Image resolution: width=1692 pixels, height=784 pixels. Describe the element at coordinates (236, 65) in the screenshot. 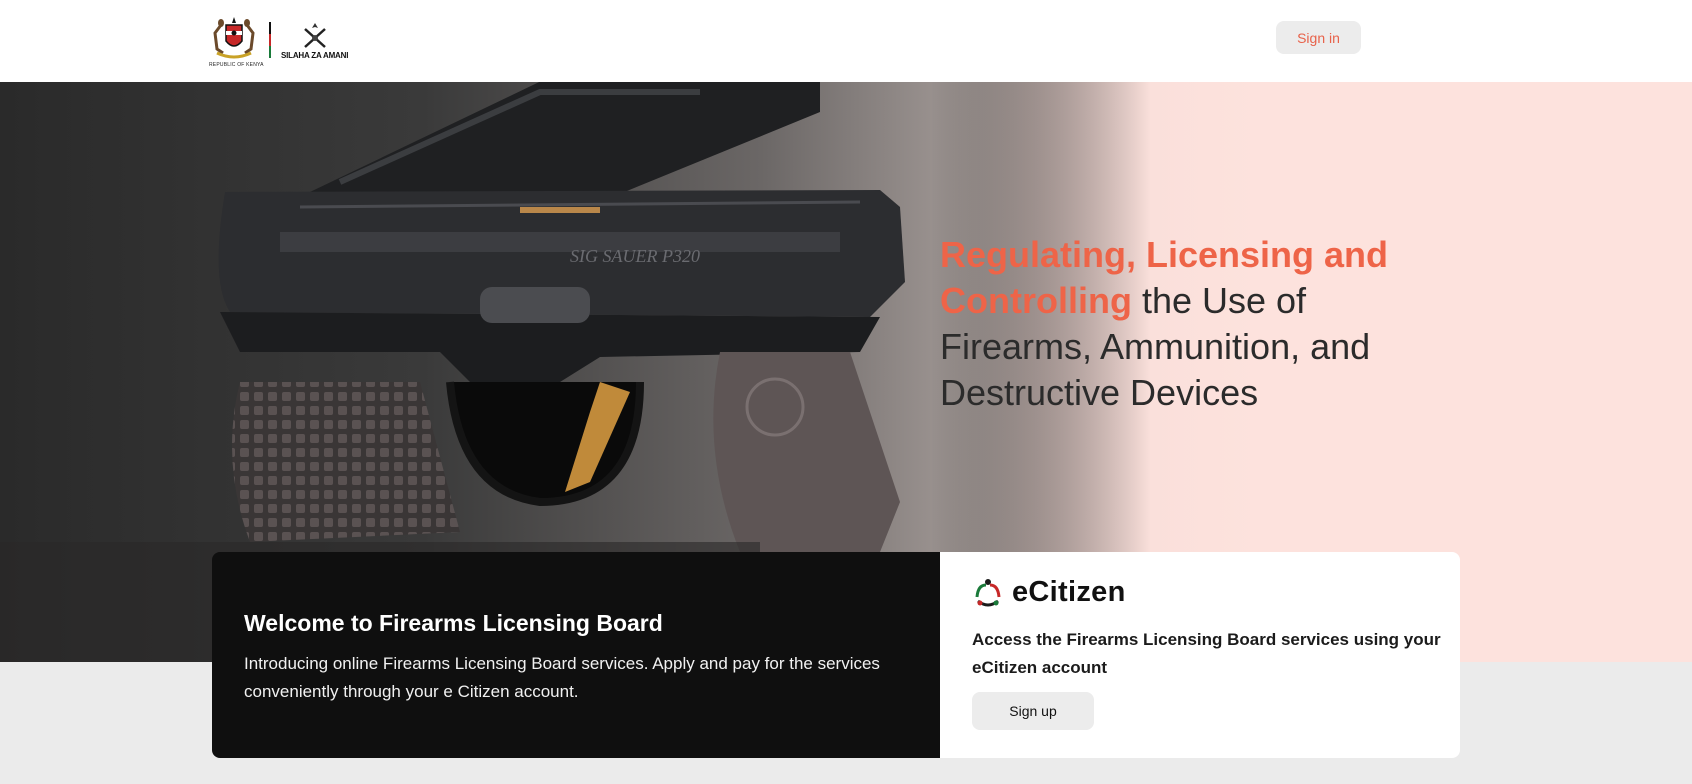

I see `coat-caption: REPUBLIC OF KENYA` at that location.